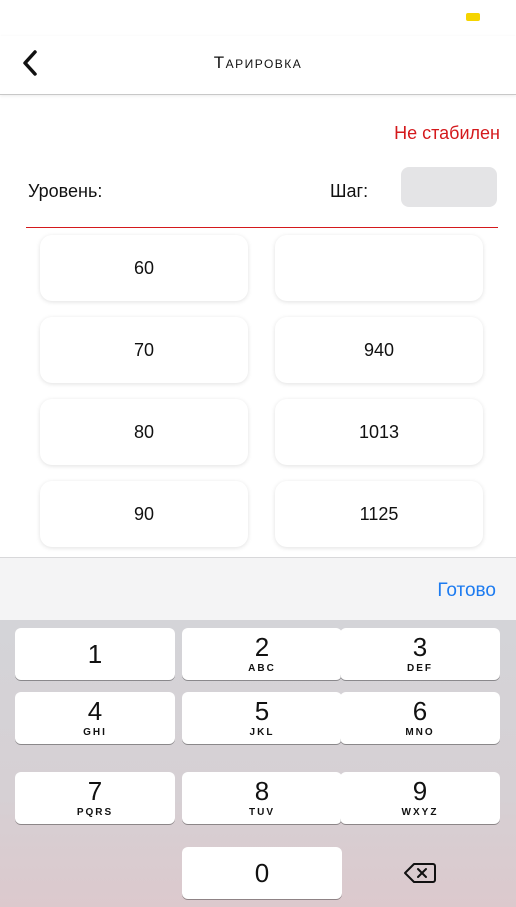 Image resolution: width=516 pixels, height=907 pixels. Describe the element at coordinates (258, 62) in the screenshot. I see `page-title: Тарировка` at that location.